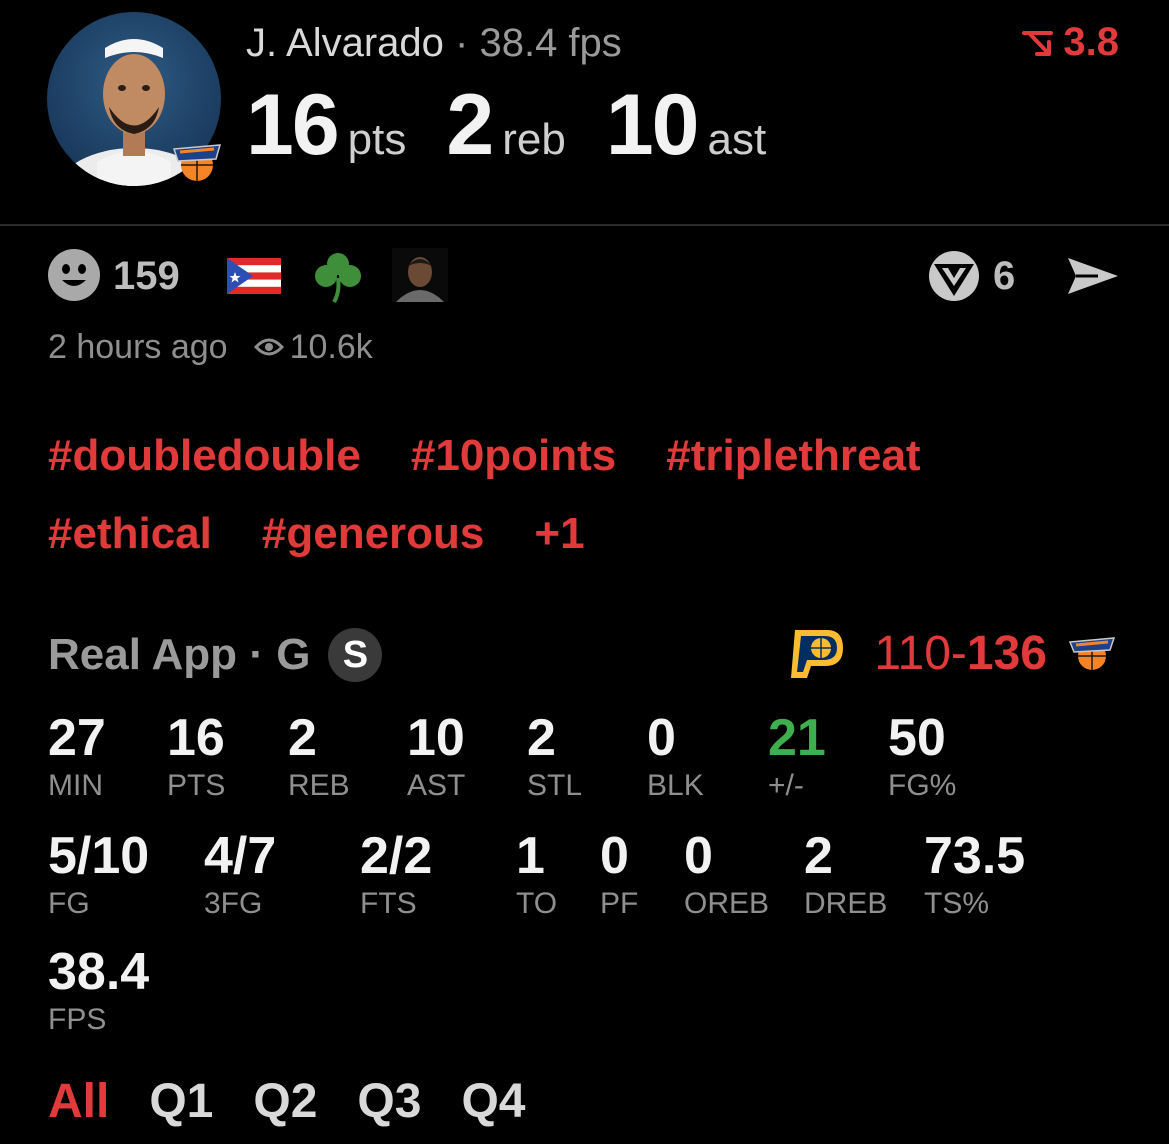 This screenshot has height=1144, width=1169. What do you see at coordinates (559, 534) in the screenshot?
I see `hashtag-more-button: +1` at bounding box center [559, 534].